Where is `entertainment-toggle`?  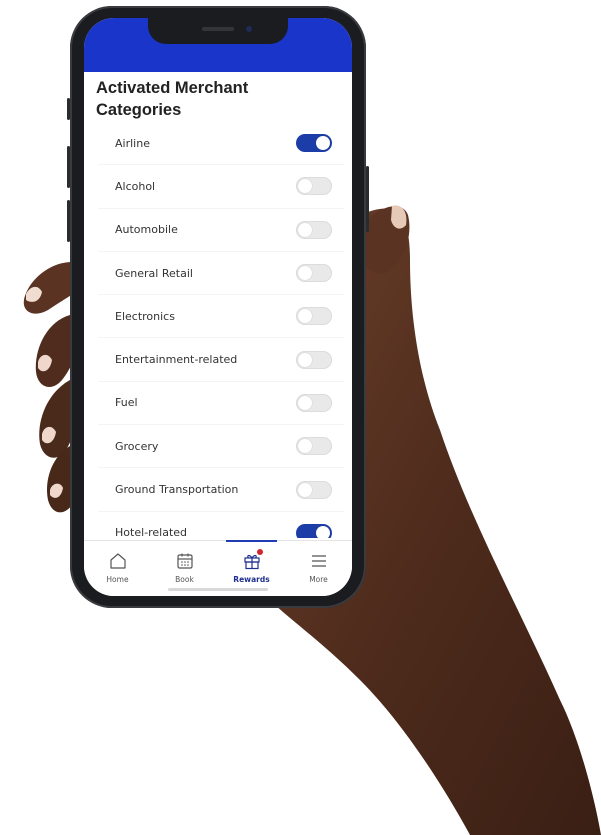
entertainment-toggle is located at coordinates (314, 359).